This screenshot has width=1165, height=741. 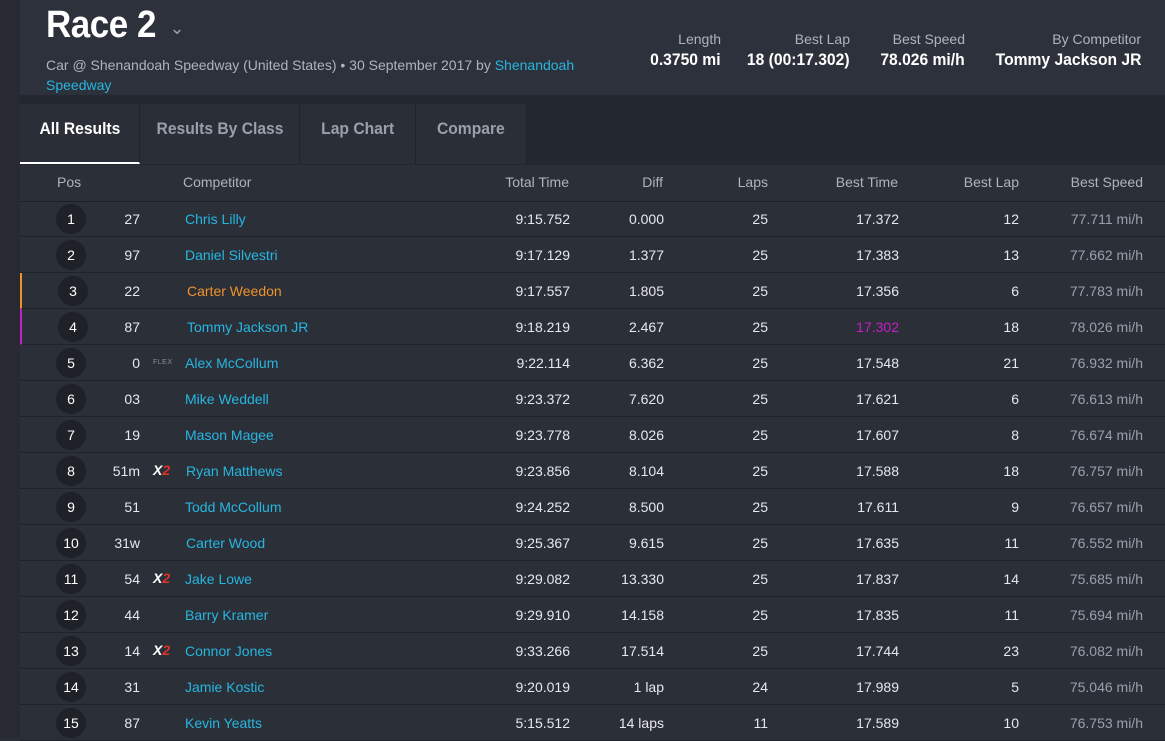 I want to click on diff: 8.104, so click(x=646, y=471).